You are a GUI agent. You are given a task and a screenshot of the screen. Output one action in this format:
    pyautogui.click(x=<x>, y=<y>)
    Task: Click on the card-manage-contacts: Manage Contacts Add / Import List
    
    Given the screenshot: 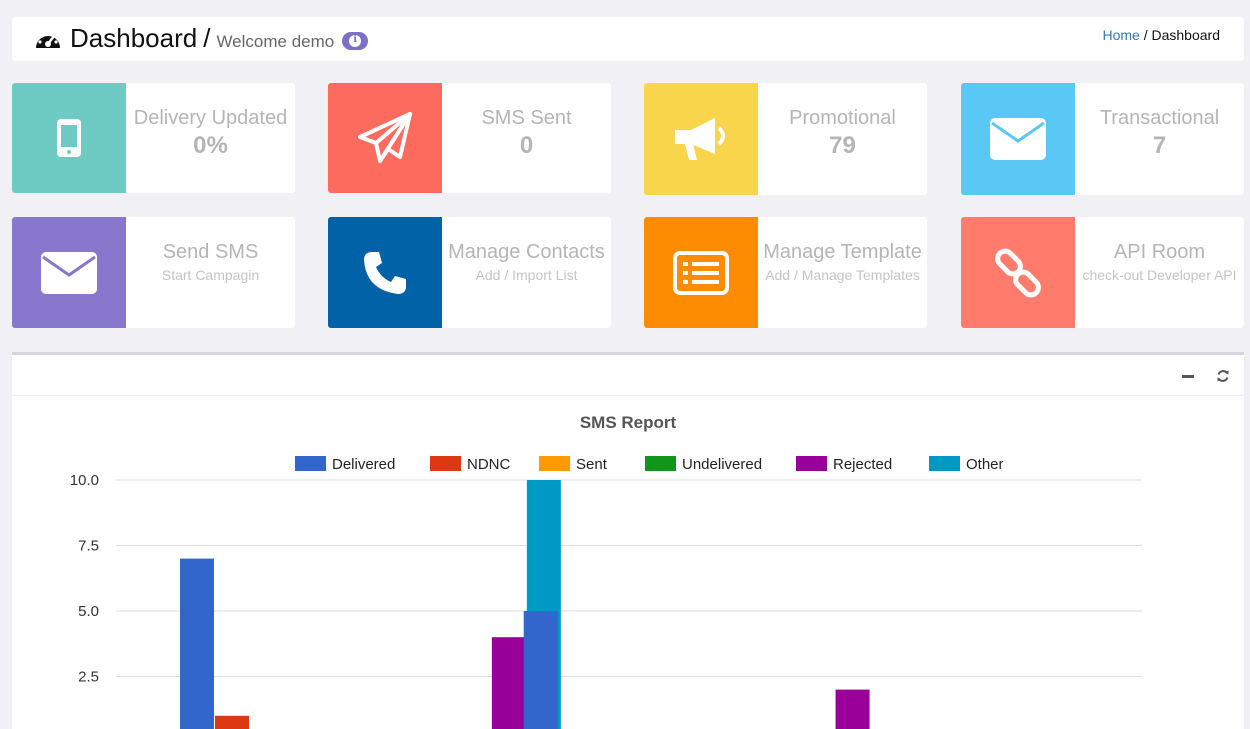 What is the action you would take?
    pyautogui.click(x=469, y=272)
    